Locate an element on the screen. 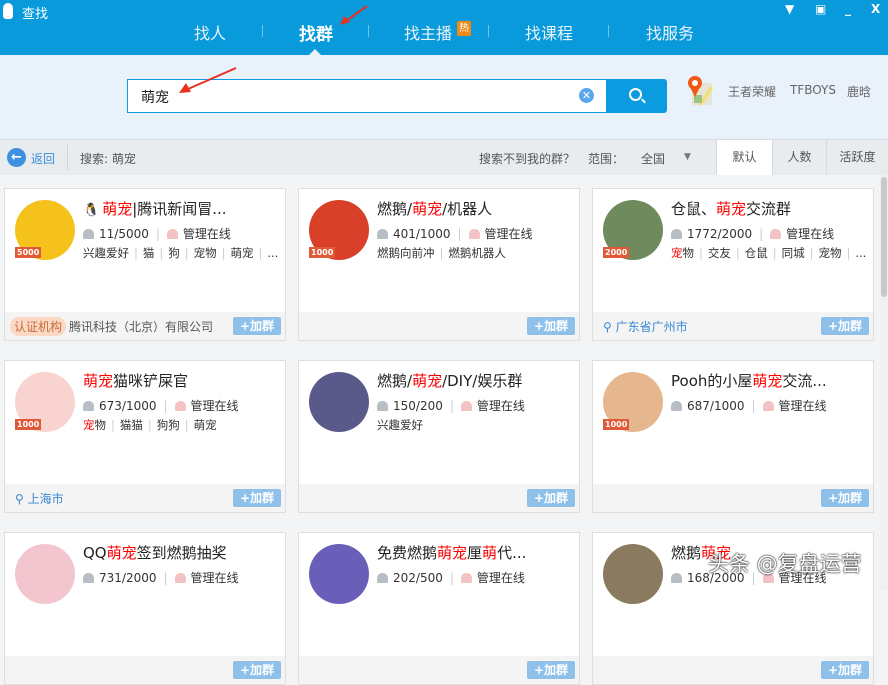 This screenshot has height=685, width=888. member-count: 731/2000 is located at coordinates (128, 578).